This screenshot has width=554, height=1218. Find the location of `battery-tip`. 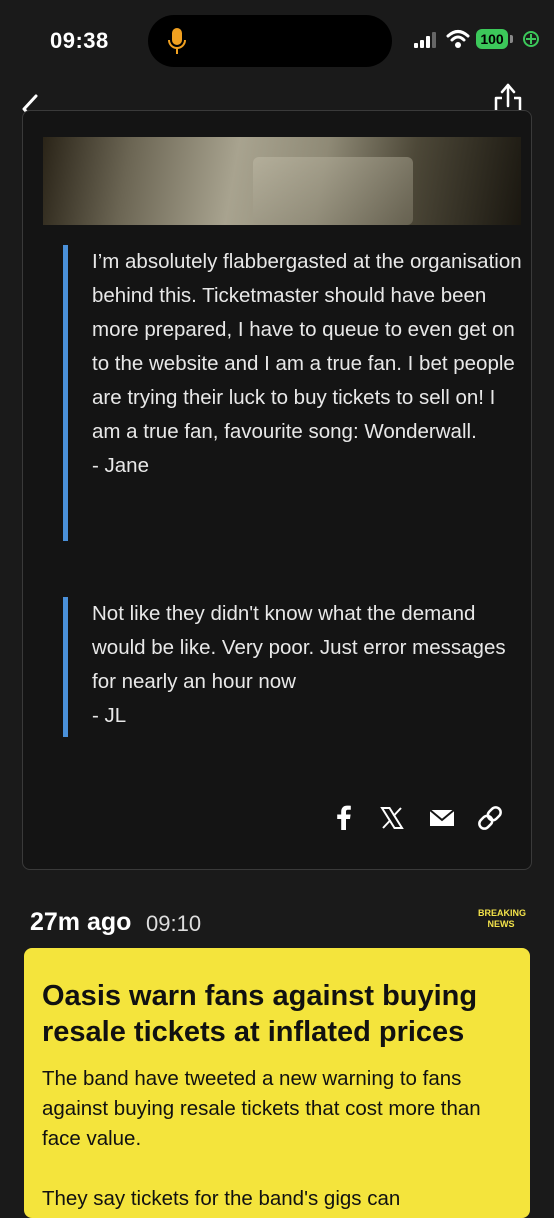

battery-tip is located at coordinates (511, 39).